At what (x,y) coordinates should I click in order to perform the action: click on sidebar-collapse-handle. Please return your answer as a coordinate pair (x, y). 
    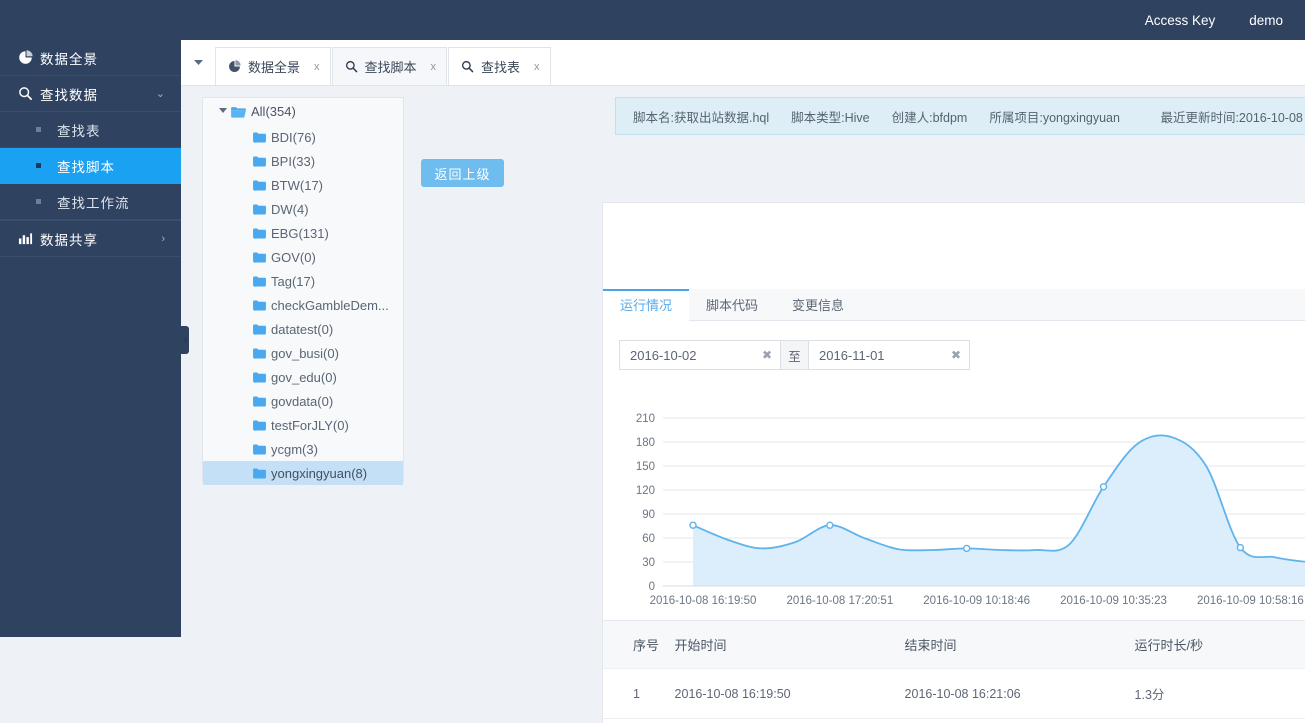
    Looking at the image, I should click on (185, 340).